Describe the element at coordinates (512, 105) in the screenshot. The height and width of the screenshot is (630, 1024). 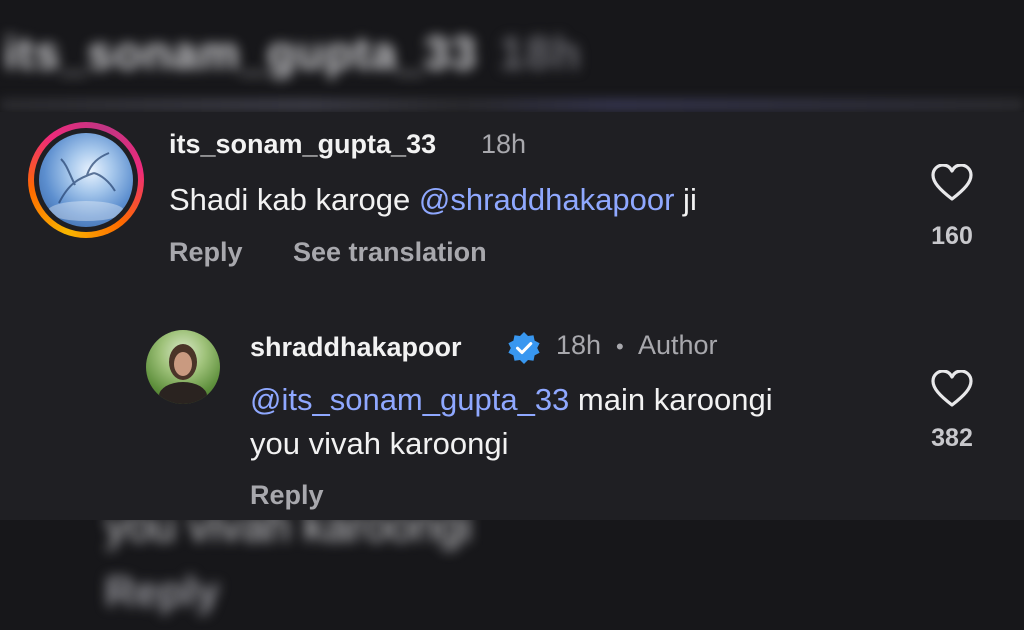
I see `blurred-divider` at that location.